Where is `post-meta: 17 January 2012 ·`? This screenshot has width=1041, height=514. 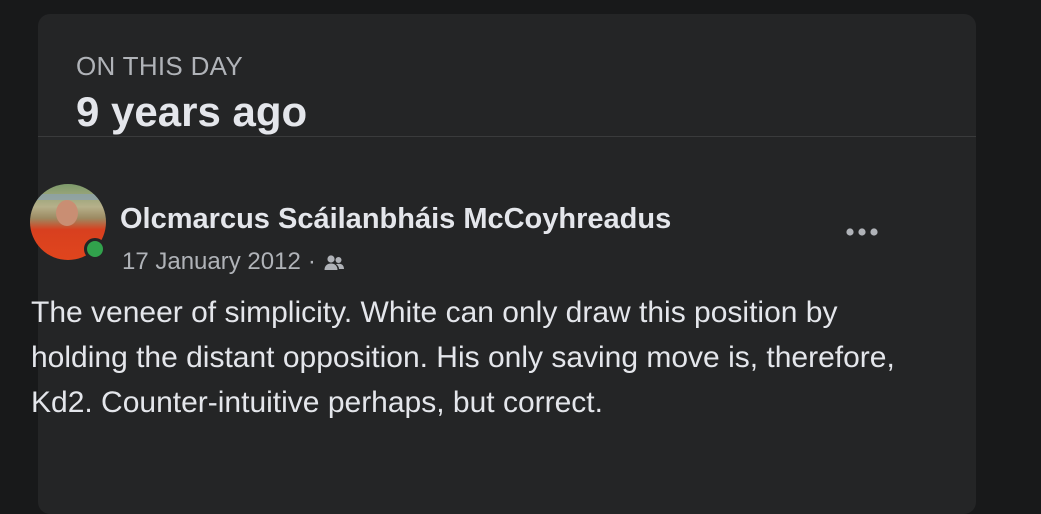
post-meta: 17 January 2012 · is located at coordinates (234, 262).